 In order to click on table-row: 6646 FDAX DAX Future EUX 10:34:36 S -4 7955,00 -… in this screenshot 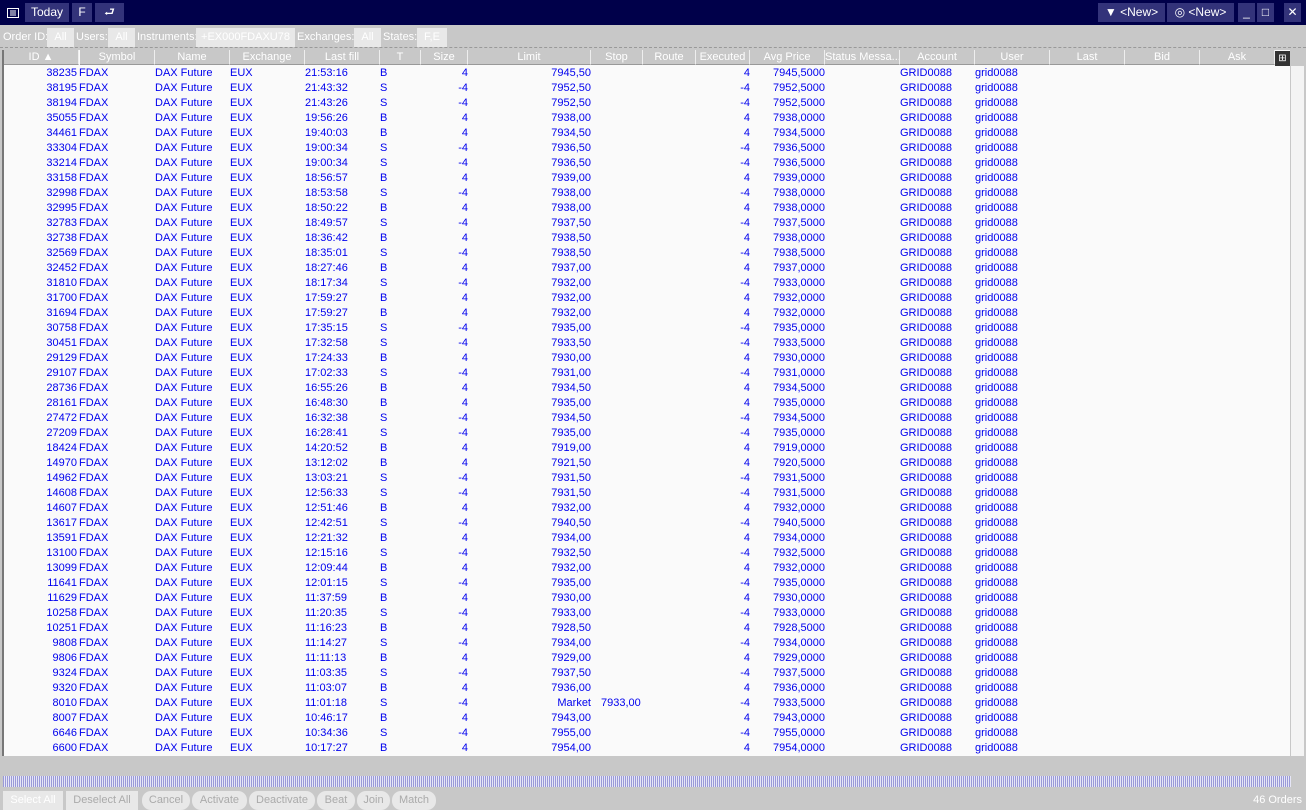, I will do `click(647, 733)`.